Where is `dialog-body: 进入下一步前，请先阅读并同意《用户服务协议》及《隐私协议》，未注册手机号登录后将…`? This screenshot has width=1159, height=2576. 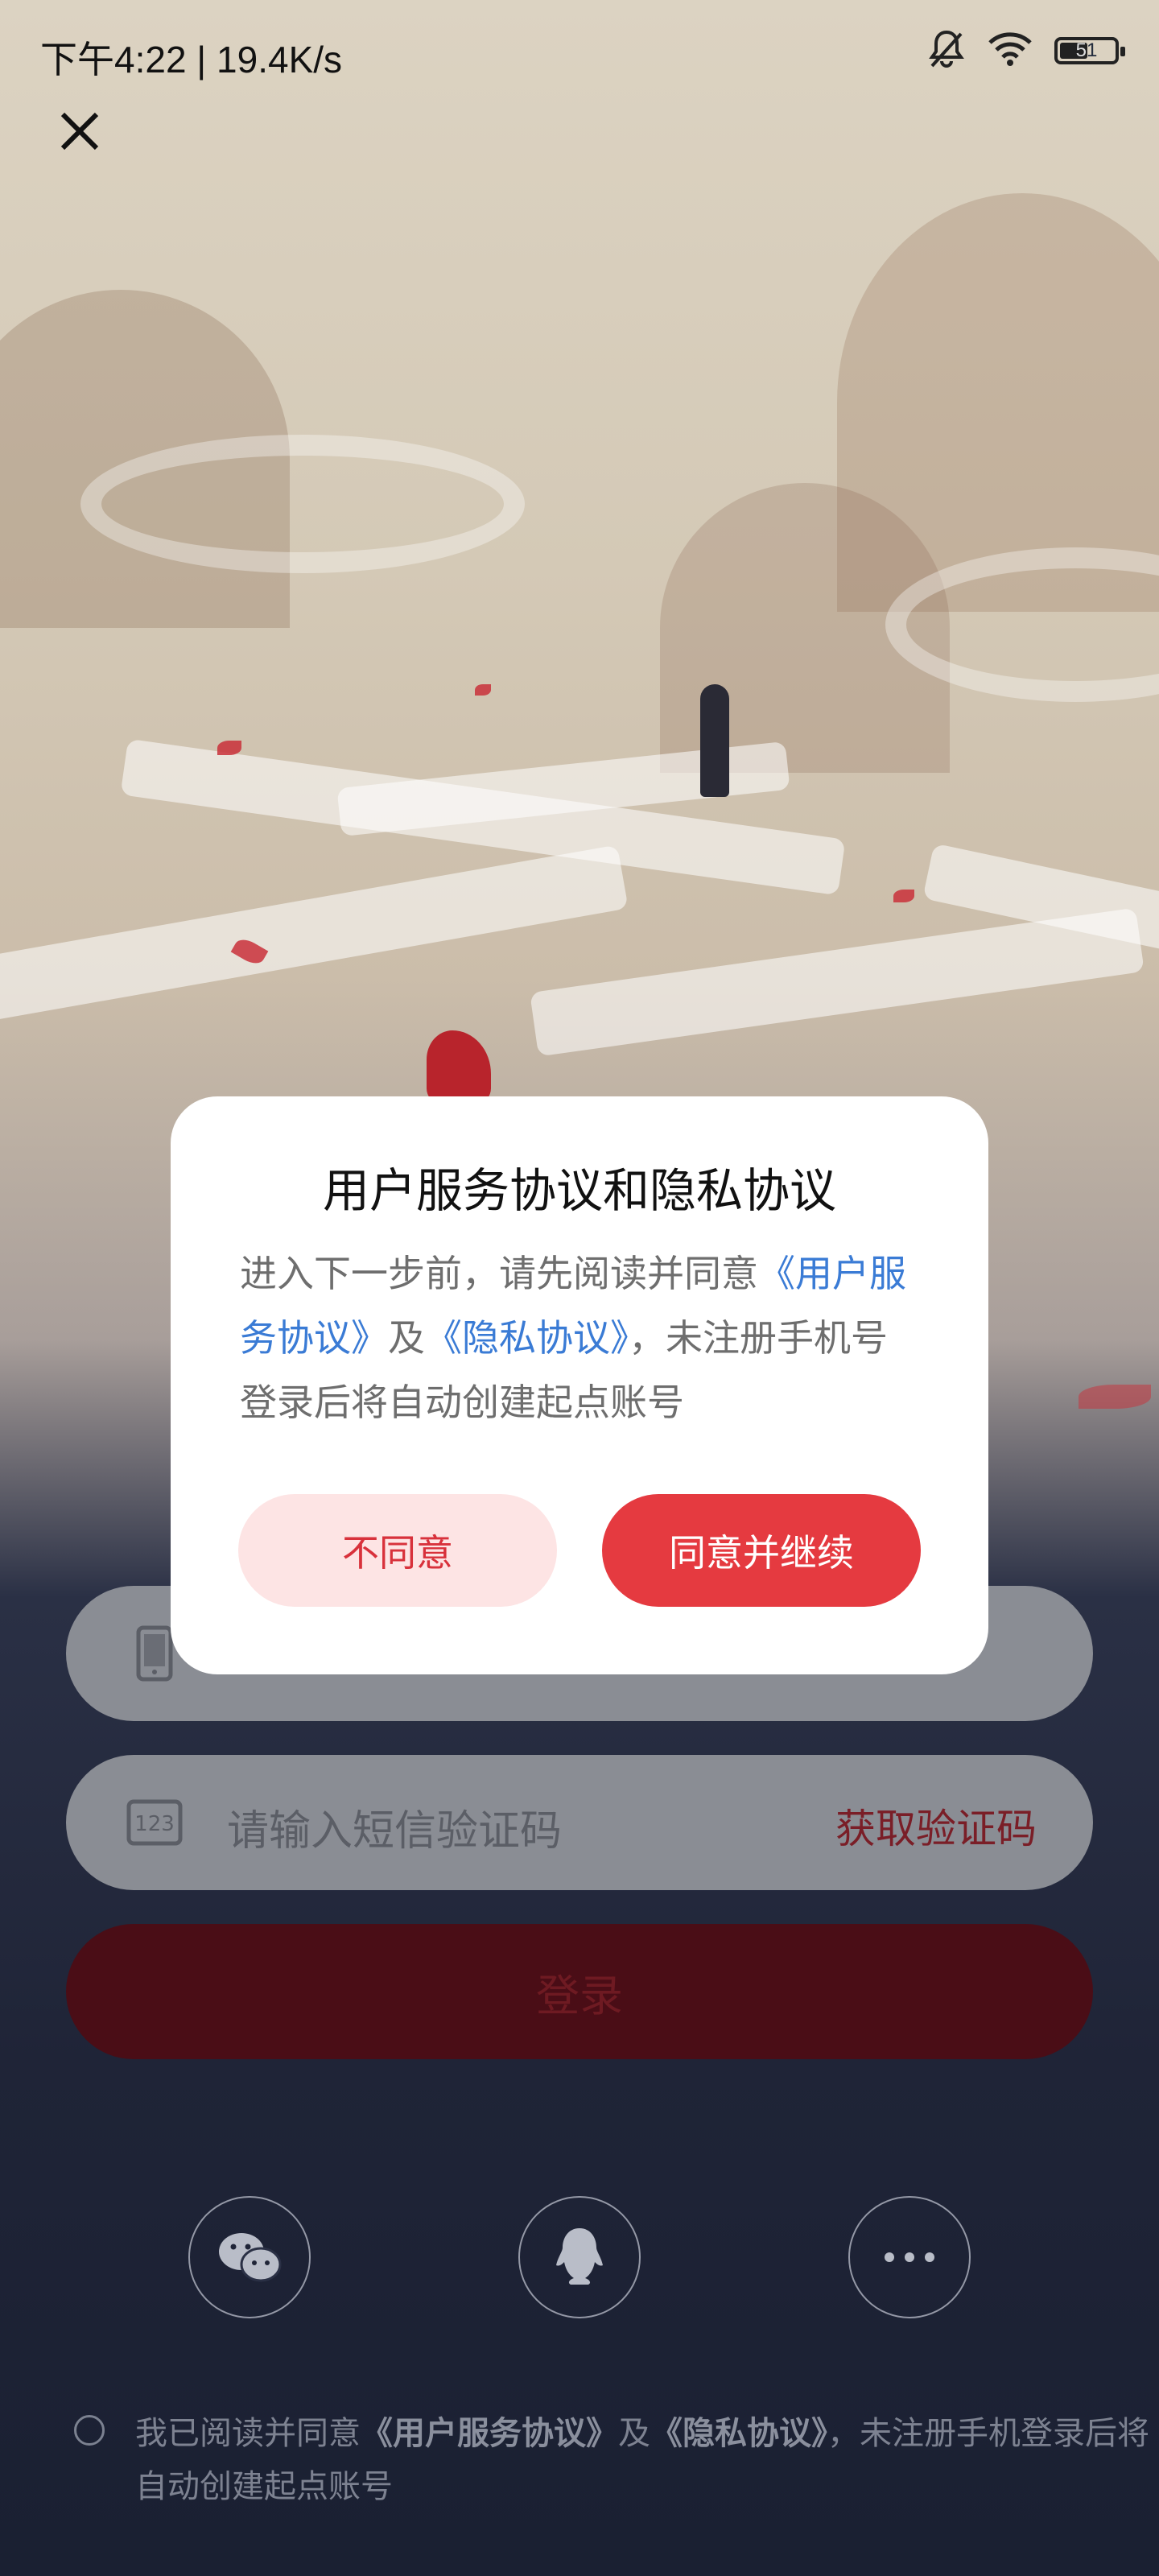 dialog-body: 进入下一步前，请先阅读并同意《用户服务协议》及《隐私协议》，未注册手机号登录后将… is located at coordinates (579, 1338).